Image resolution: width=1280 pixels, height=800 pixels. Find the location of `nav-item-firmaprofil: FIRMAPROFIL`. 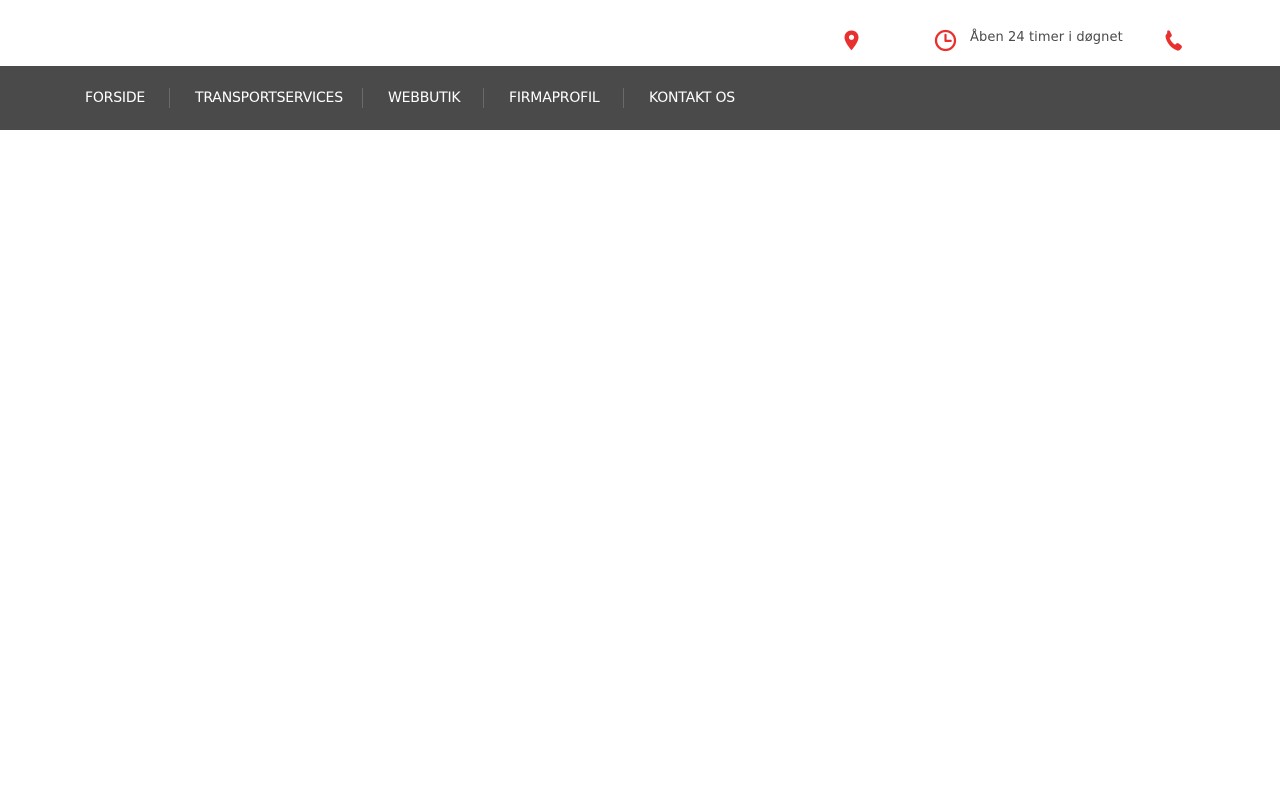

nav-item-firmaprofil: FIRMAPROFIL is located at coordinates (554, 98).